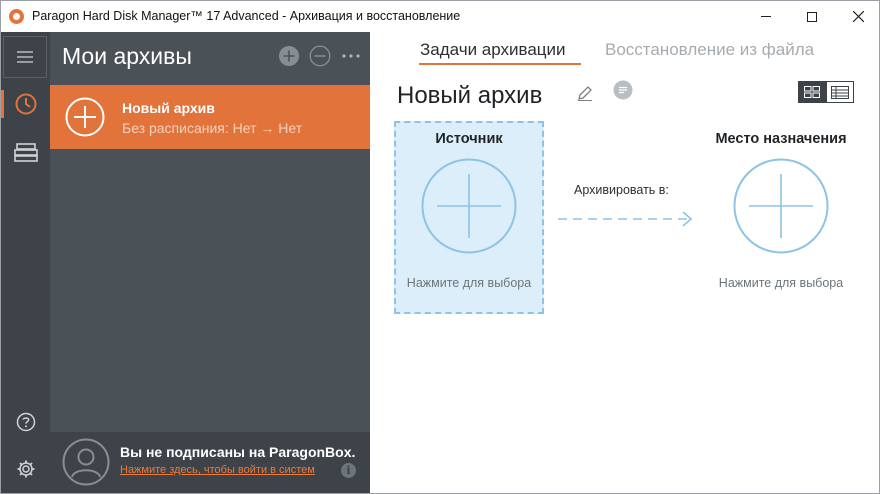 The width and height of the screenshot is (880, 494). What do you see at coordinates (86, 462) in the screenshot?
I see `avatar` at bounding box center [86, 462].